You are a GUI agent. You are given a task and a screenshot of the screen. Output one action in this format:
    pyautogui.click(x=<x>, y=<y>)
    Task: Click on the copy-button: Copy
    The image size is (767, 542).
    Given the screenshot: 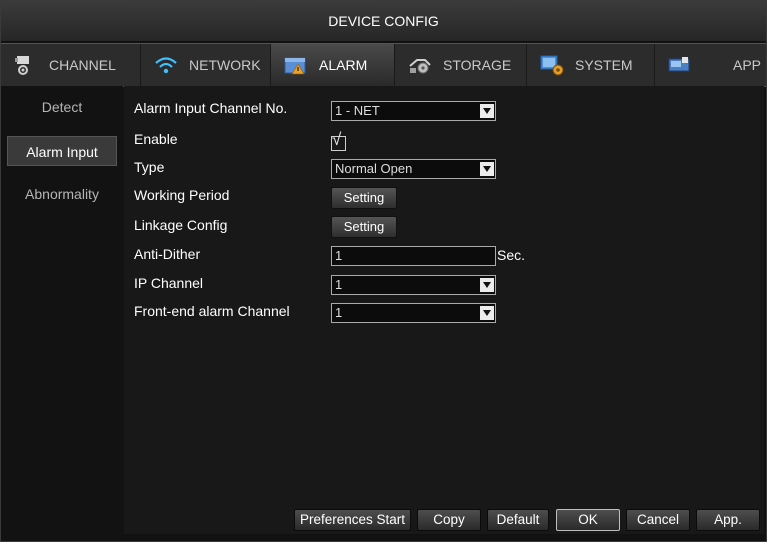 What is the action you would take?
    pyautogui.click(x=449, y=520)
    